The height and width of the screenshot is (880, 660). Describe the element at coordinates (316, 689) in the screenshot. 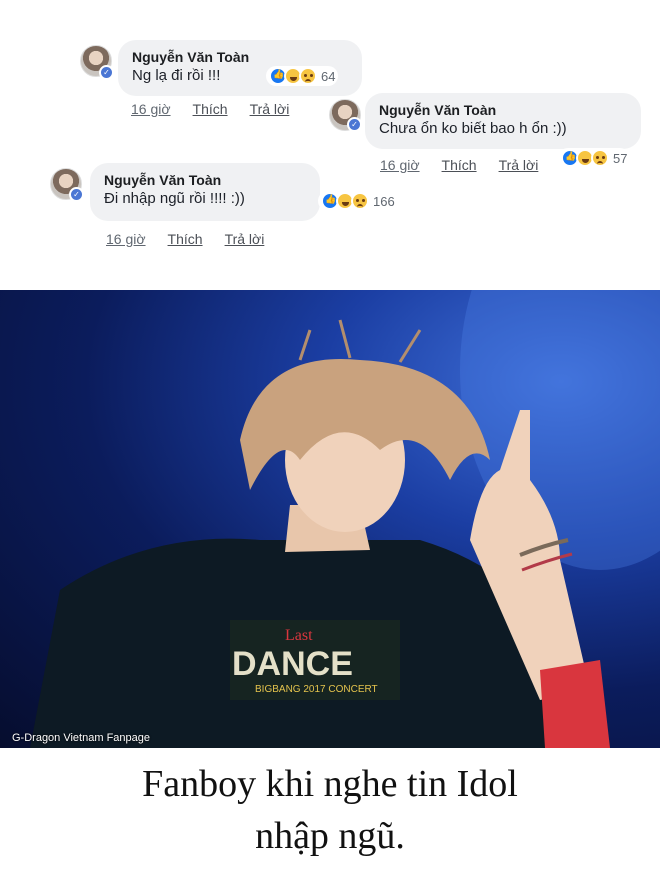

I see `shirt-text-sub: BIGBANG 2017 CONCERT` at that location.